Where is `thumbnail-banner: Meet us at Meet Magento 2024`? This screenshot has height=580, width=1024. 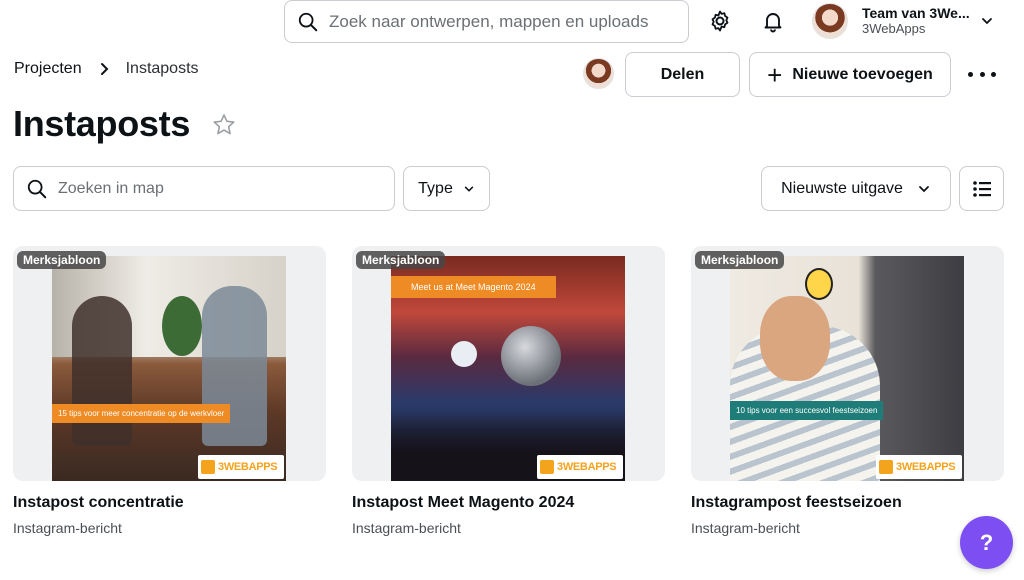
thumbnail-banner: Meet us at Meet Magento 2024 is located at coordinates (473, 287).